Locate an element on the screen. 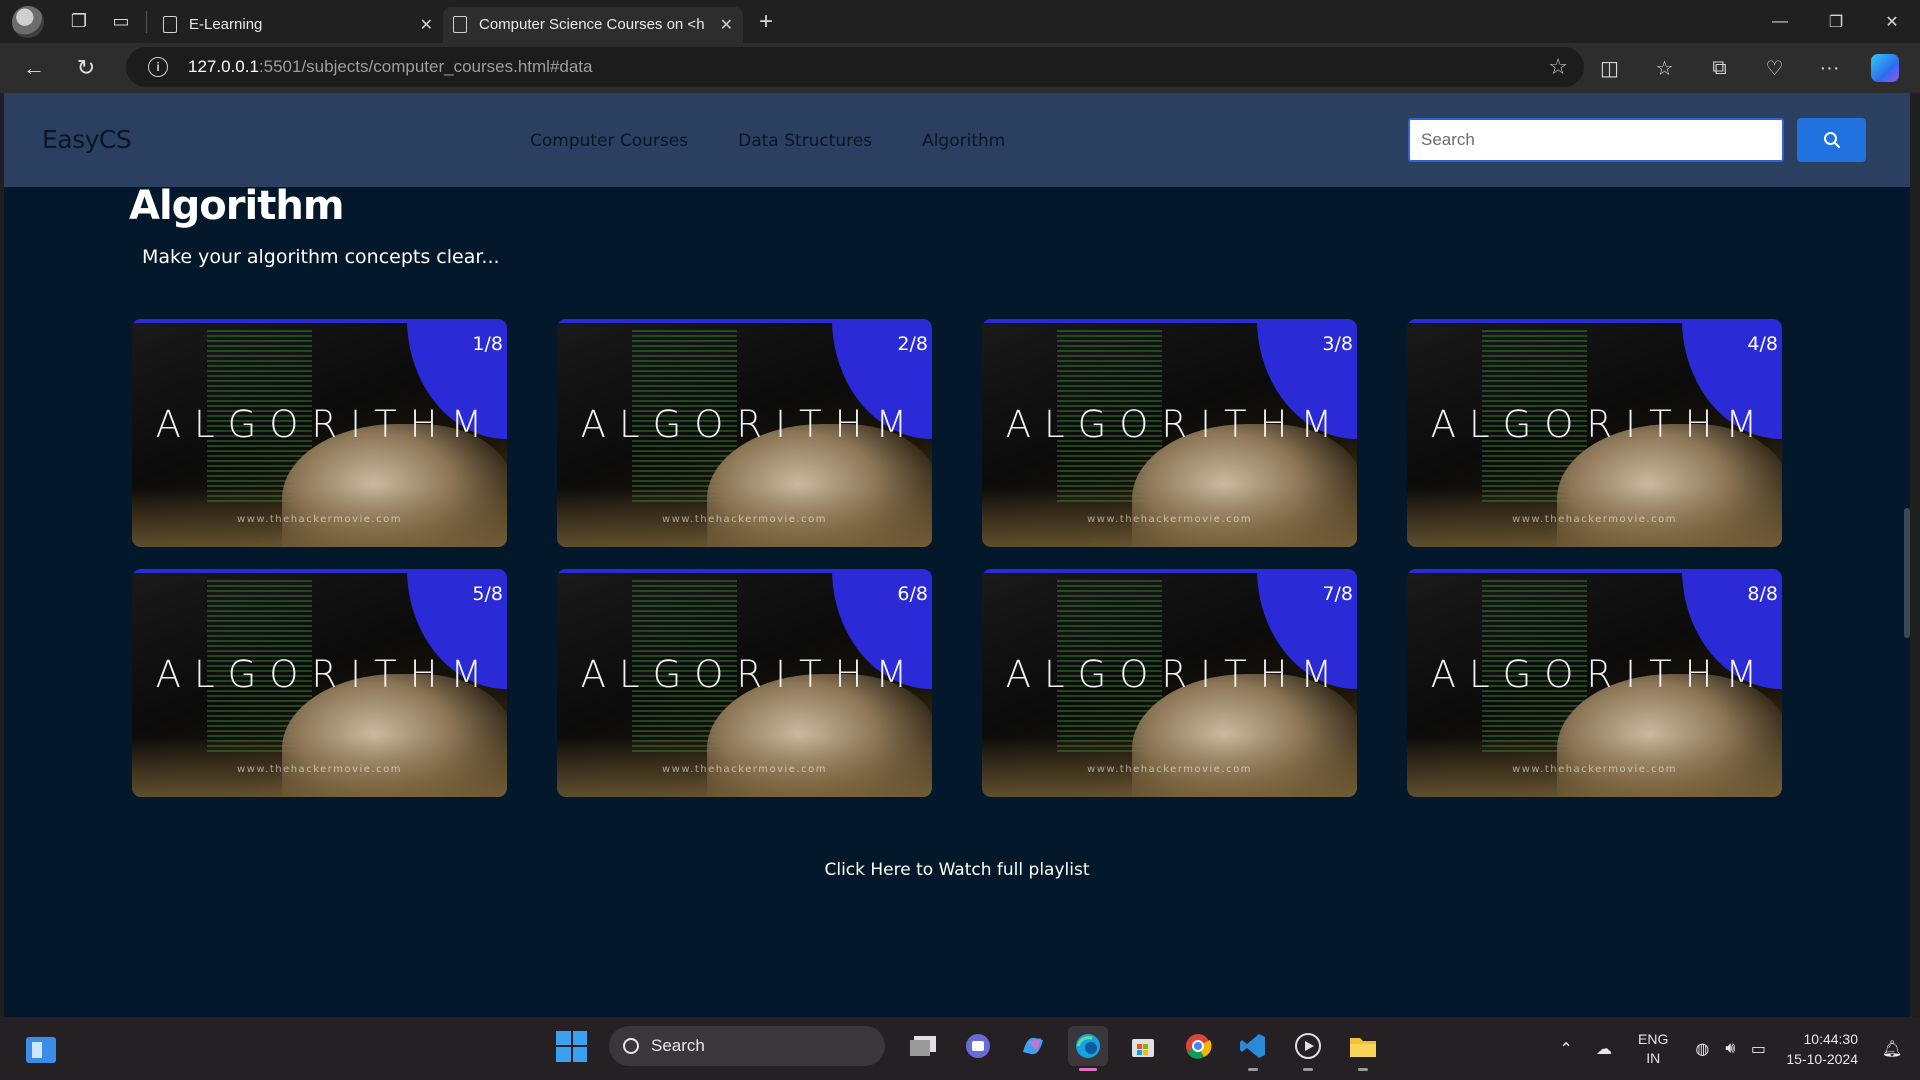 The image size is (1920, 1080). show-hidden-icons-icon: ⌃ is located at coordinates (1566, 1049).